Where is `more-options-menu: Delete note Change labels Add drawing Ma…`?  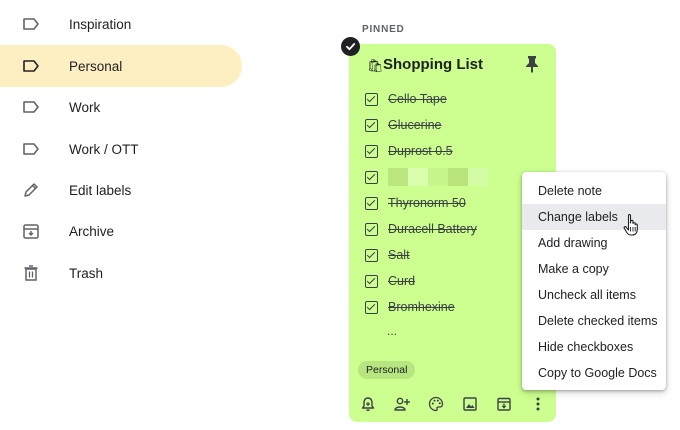 more-options-menu: Delete note Change labels Add drawing Ma… is located at coordinates (594, 281).